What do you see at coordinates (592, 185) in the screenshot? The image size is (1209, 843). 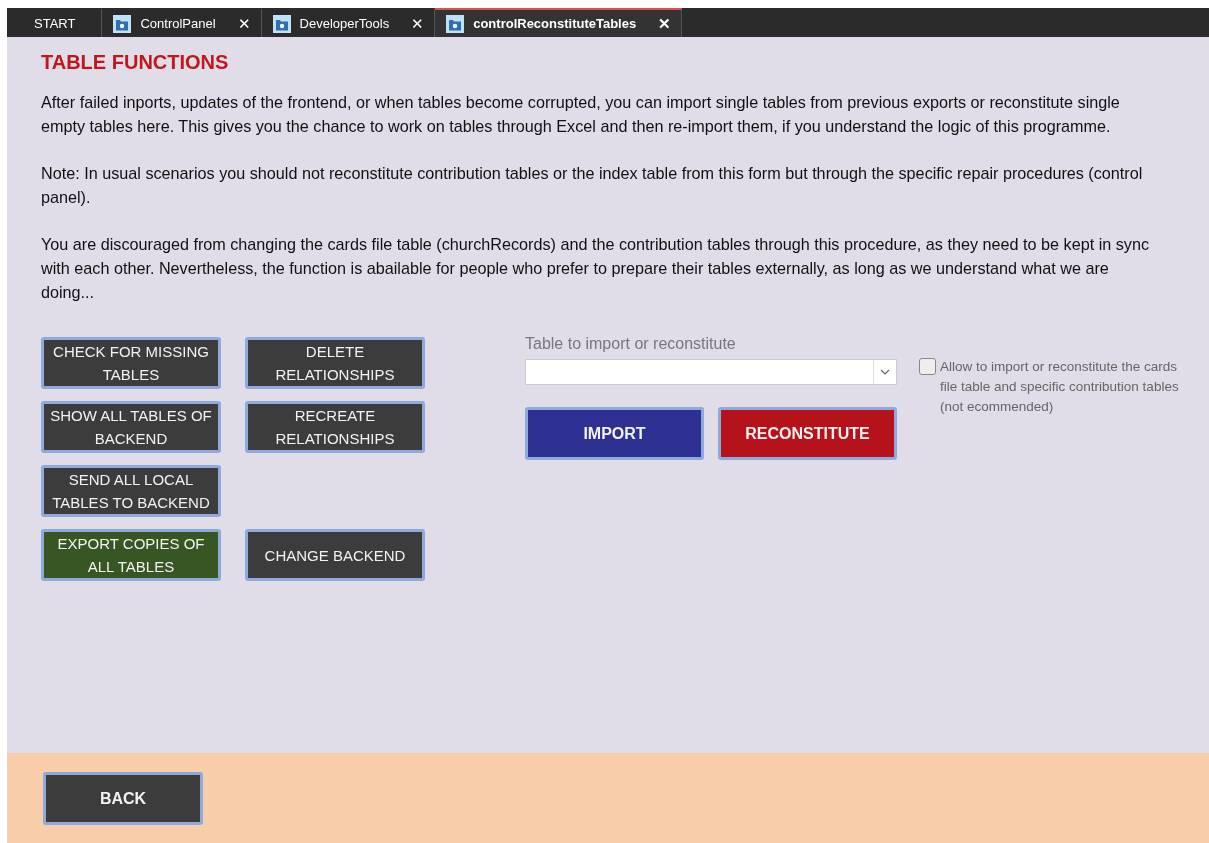 I see `paragraph: Note: In usual scenarios you should not reconstitute contribution tables or the index table from this form but through the specific repair procedures (control panel).` at bounding box center [592, 185].